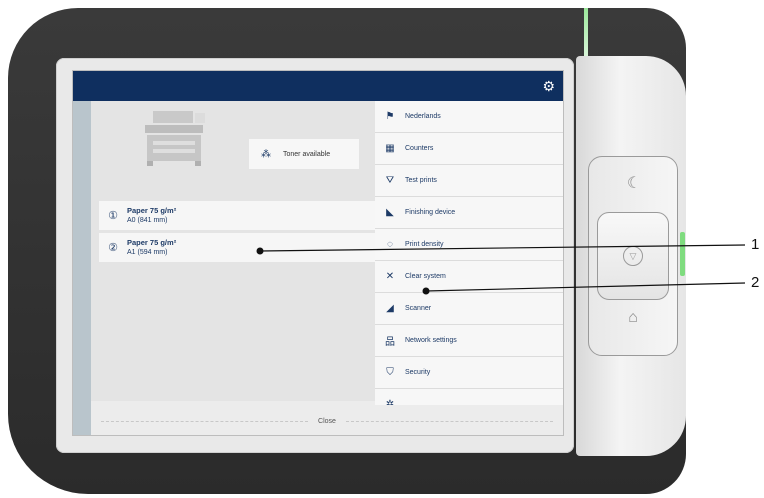 The width and height of the screenshot is (764, 498). Describe the element at coordinates (755, 282) in the screenshot. I see `callout-2: 2` at that location.